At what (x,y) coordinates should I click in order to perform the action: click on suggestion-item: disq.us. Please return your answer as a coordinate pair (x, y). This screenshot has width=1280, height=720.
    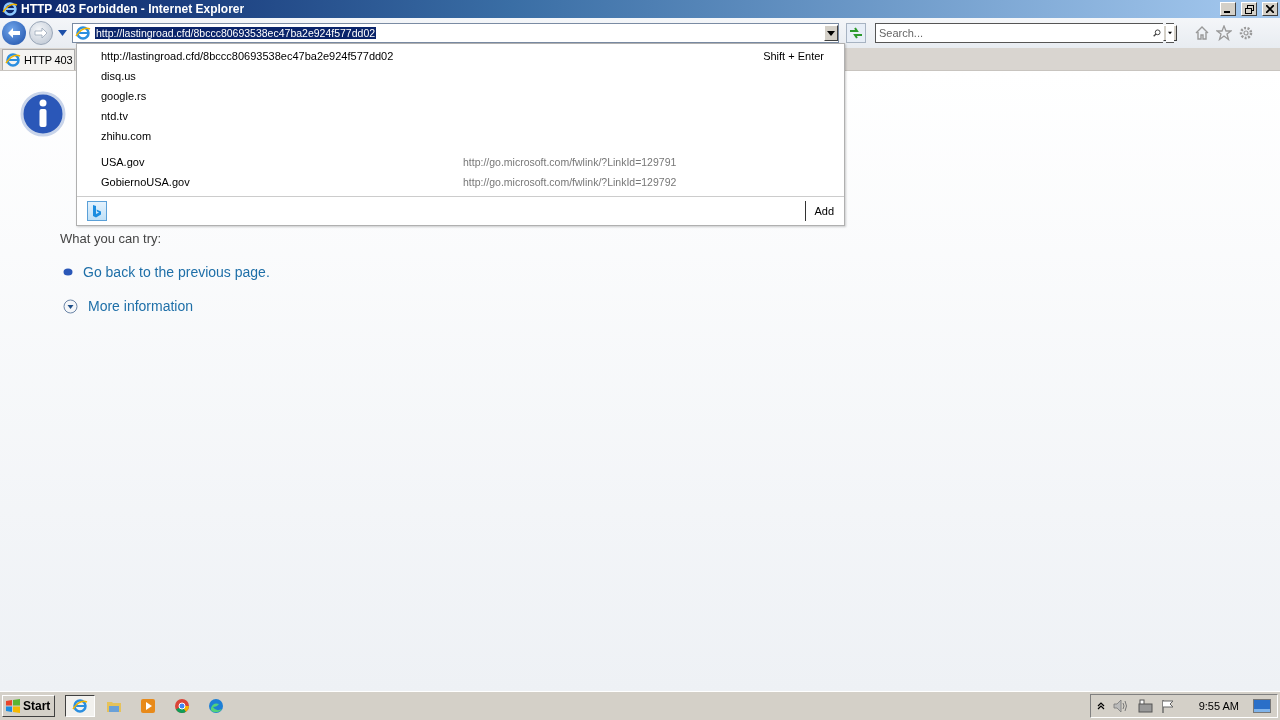
    Looking at the image, I should click on (118, 76).